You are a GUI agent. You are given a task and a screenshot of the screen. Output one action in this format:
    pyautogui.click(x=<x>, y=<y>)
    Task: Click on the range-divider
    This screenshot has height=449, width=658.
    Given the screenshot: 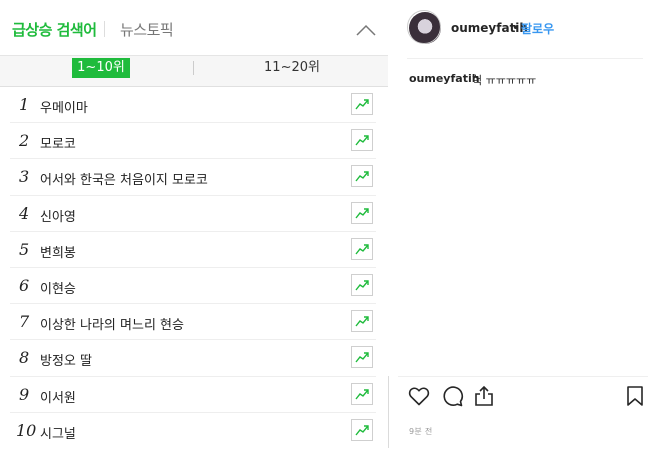 What is the action you would take?
    pyautogui.click(x=193, y=68)
    